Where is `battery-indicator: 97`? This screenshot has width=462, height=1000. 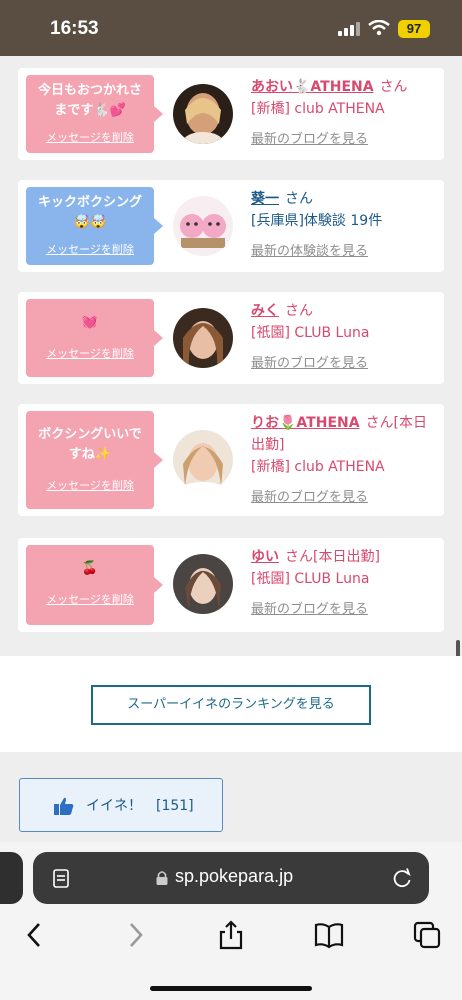
battery-indicator: 97 is located at coordinates (414, 29).